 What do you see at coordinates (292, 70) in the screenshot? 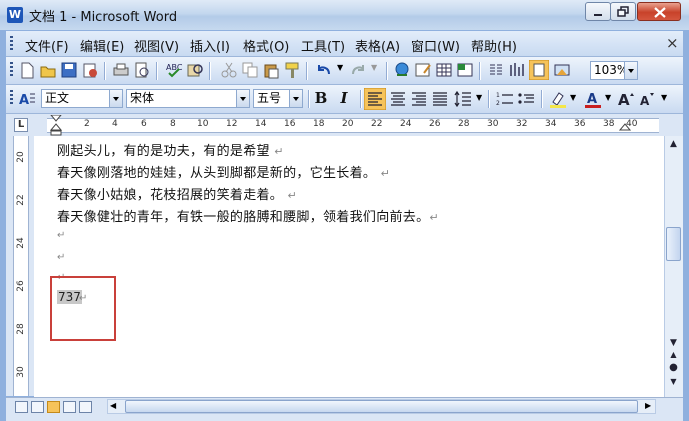
I see `format-painter-icon` at bounding box center [292, 70].